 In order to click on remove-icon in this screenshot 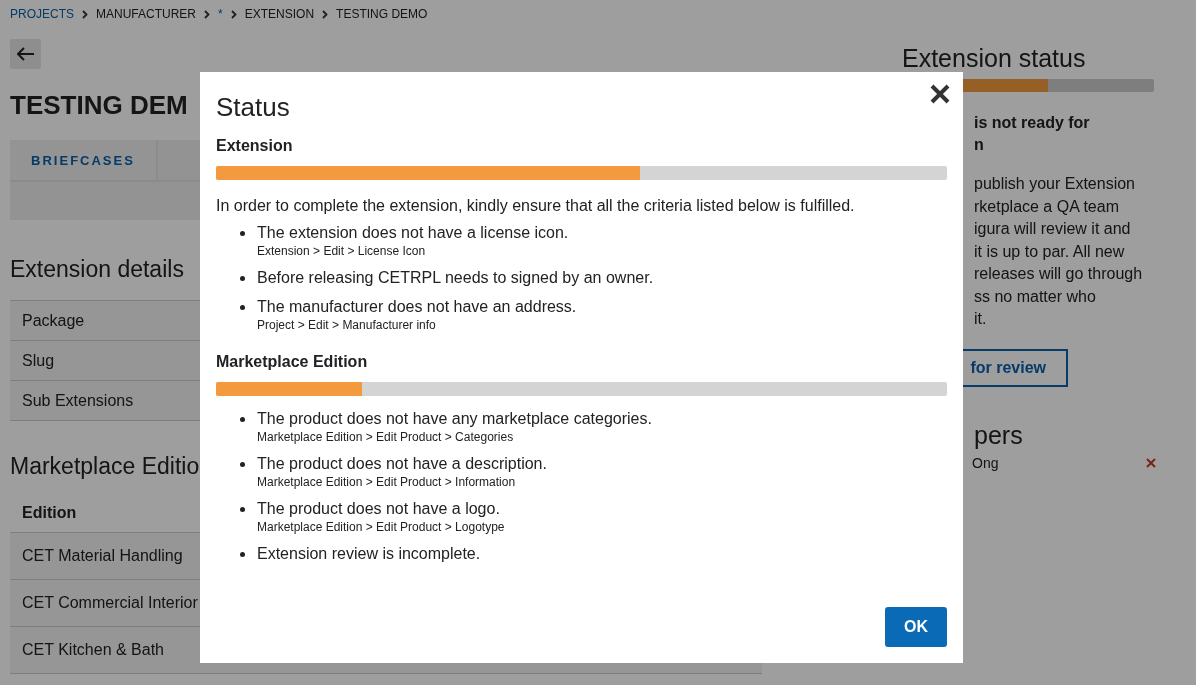, I will do `click(1151, 462)`.